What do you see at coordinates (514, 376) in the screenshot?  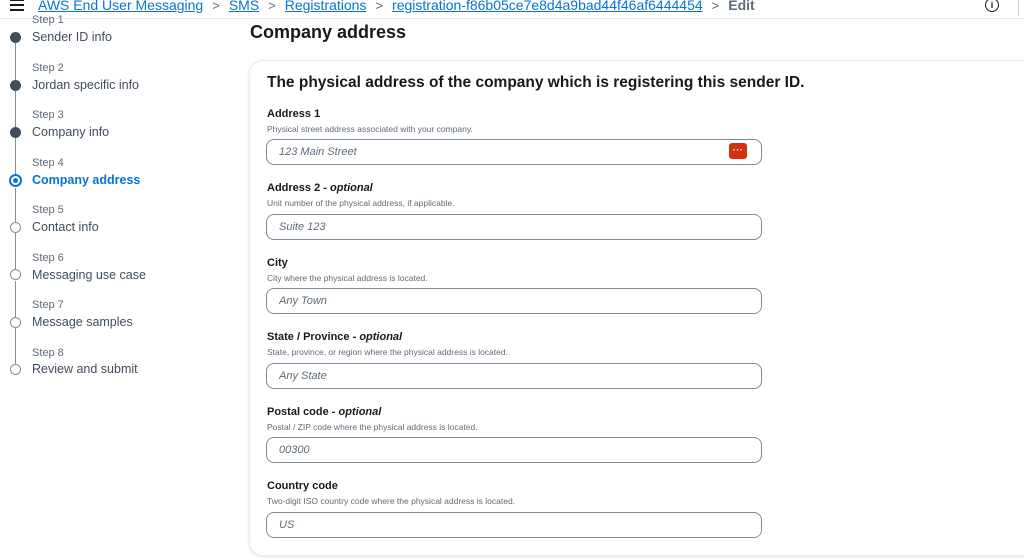 I see `state-province-input` at bounding box center [514, 376].